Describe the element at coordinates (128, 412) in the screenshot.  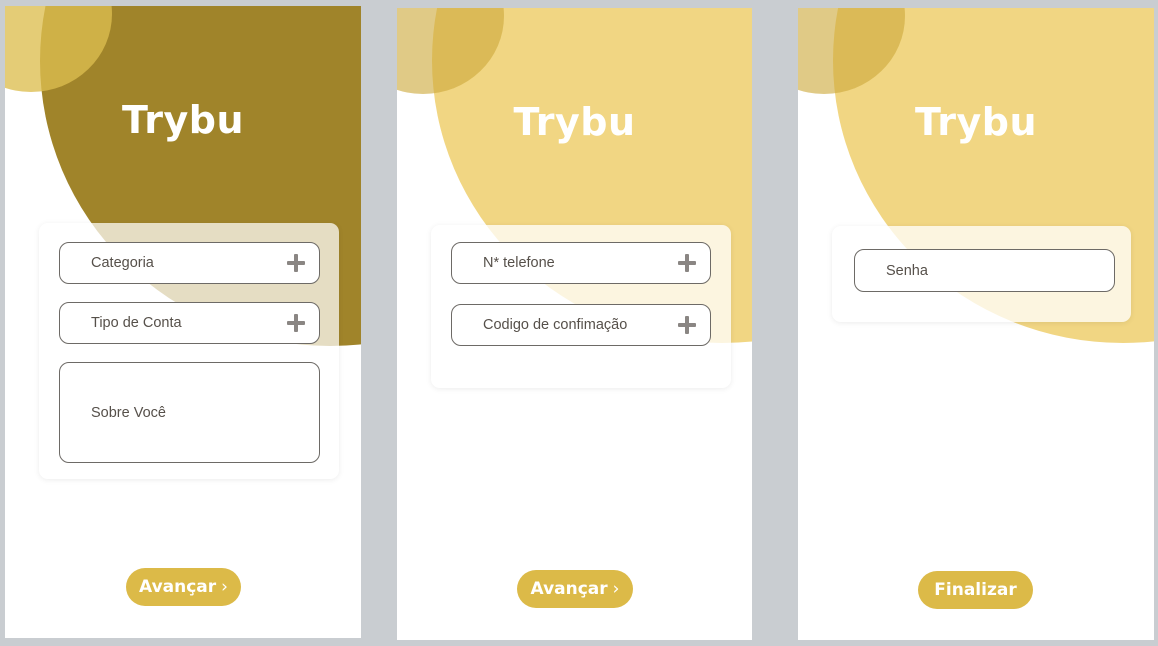
I see `about-you-label: Sobre Você` at that location.